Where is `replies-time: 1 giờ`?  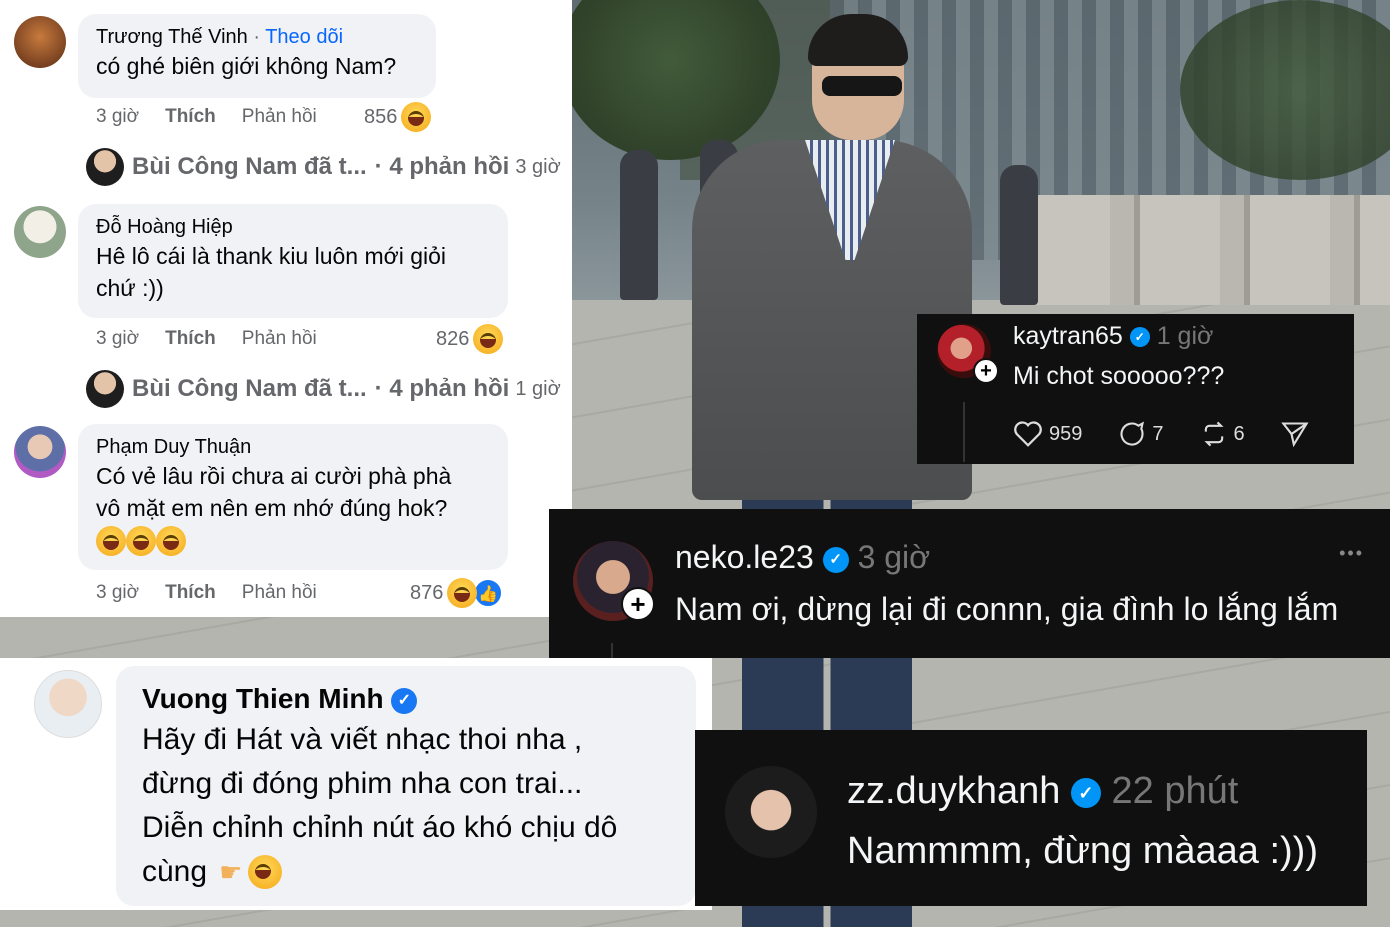 replies-time: 1 giờ is located at coordinates (538, 388).